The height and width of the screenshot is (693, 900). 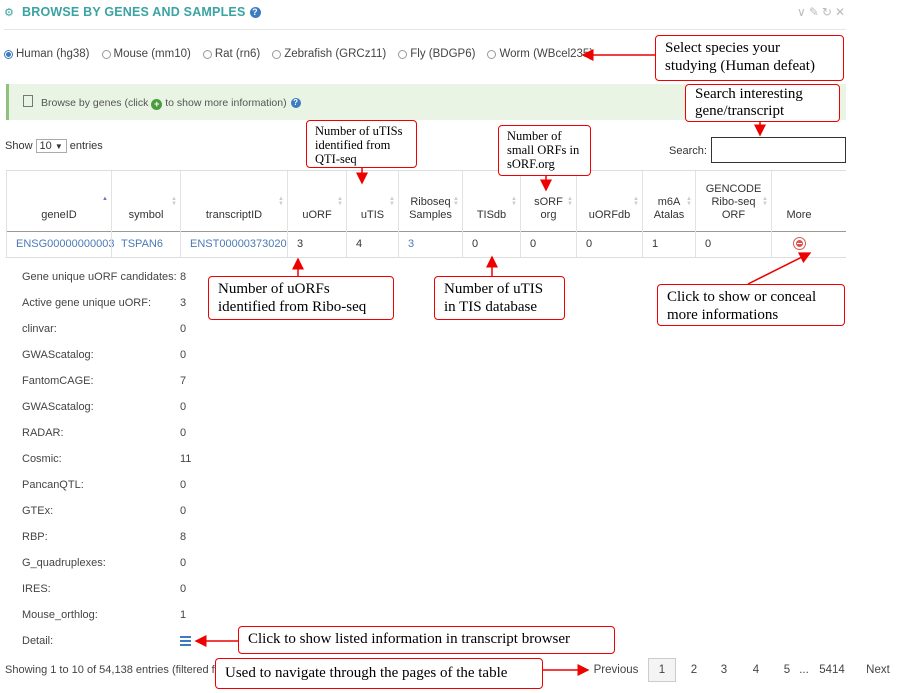 I want to click on annotation-search: Search interesting gene/transcript, so click(x=762, y=103).